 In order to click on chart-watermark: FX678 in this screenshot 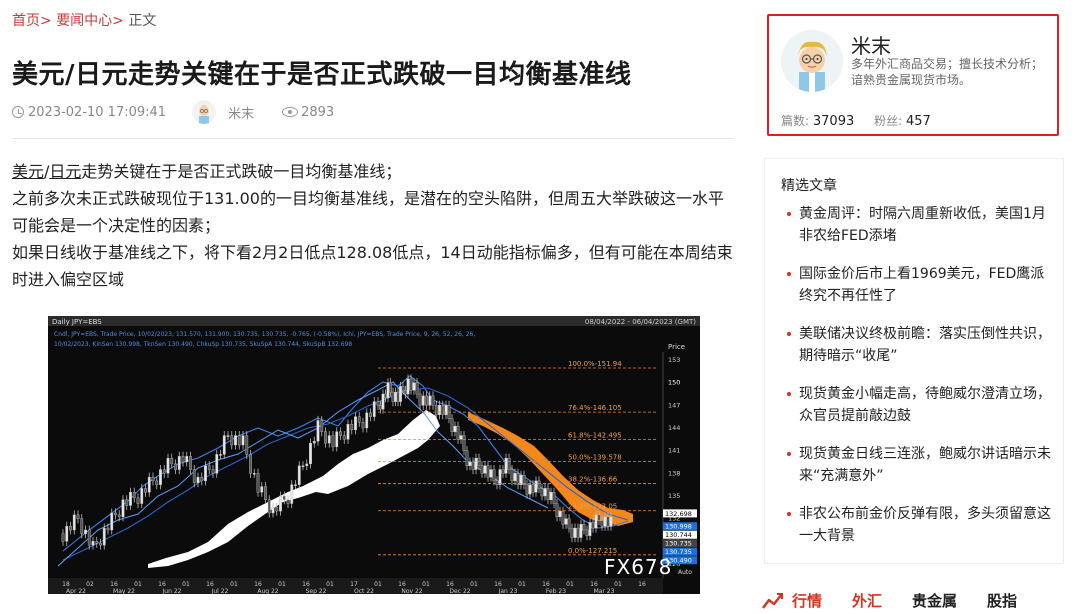, I will do `click(638, 567)`.